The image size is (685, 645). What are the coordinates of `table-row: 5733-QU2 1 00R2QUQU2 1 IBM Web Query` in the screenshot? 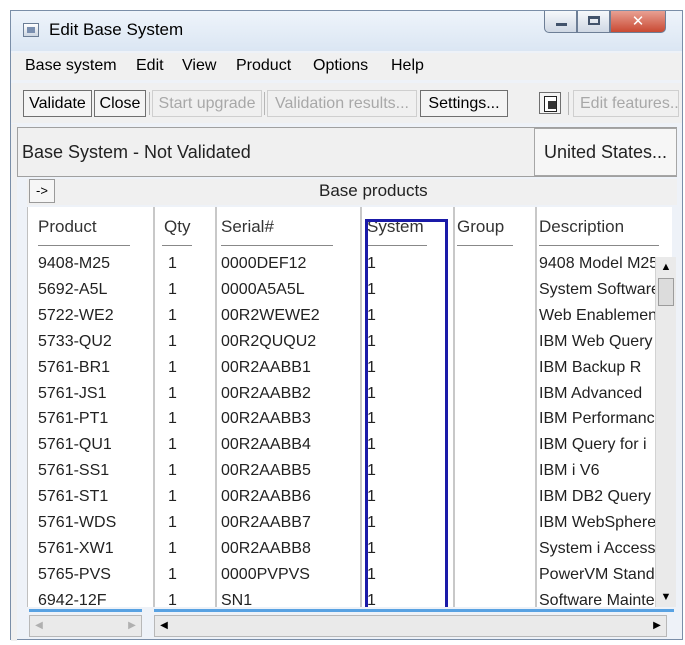 It's located at (350, 343).